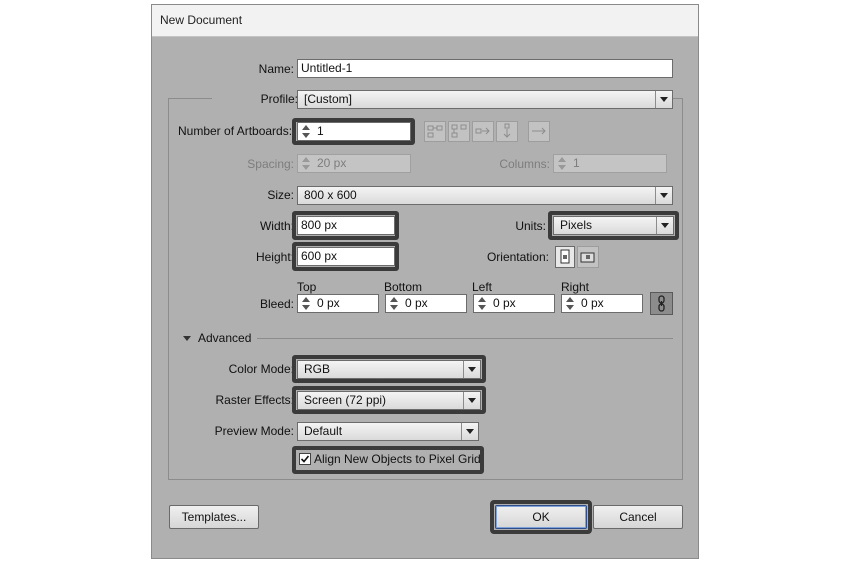 Image resolution: width=850 pixels, height=582 pixels. What do you see at coordinates (576, 225) in the screenshot?
I see `units-value: Pixels` at bounding box center [576, 225].